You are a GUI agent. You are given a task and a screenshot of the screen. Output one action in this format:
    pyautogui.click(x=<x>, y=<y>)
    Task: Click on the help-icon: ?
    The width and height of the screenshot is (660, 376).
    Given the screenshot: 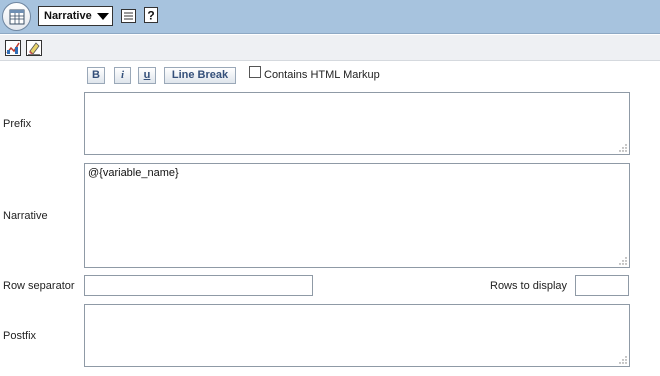 What is the action you would take?
    pyautogui.click(x=151, y=15)
    